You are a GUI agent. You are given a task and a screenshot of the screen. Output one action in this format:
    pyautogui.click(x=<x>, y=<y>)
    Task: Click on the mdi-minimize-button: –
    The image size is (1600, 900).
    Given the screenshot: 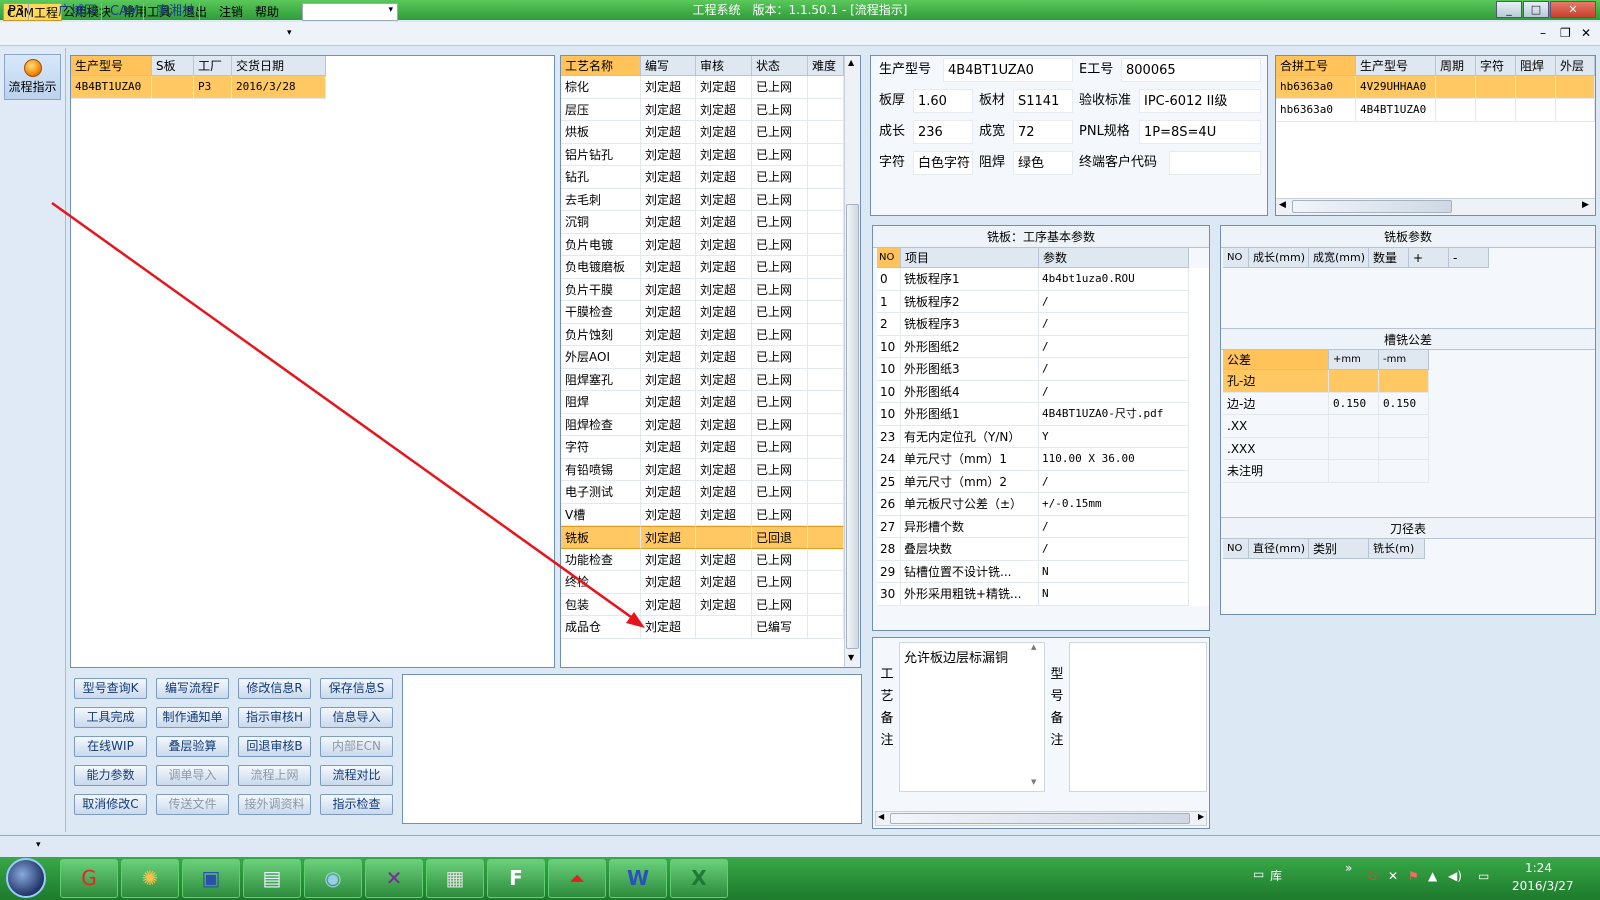 What is the action you would take?
    pyautogui.click(x=1543, y=33)
    